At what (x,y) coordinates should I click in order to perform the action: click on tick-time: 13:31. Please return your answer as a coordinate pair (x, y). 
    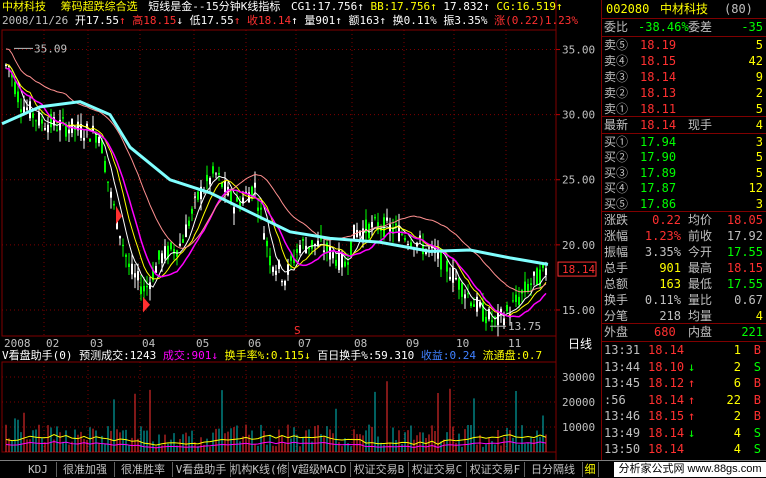
    Looking at the image, I should click on (622, 350).